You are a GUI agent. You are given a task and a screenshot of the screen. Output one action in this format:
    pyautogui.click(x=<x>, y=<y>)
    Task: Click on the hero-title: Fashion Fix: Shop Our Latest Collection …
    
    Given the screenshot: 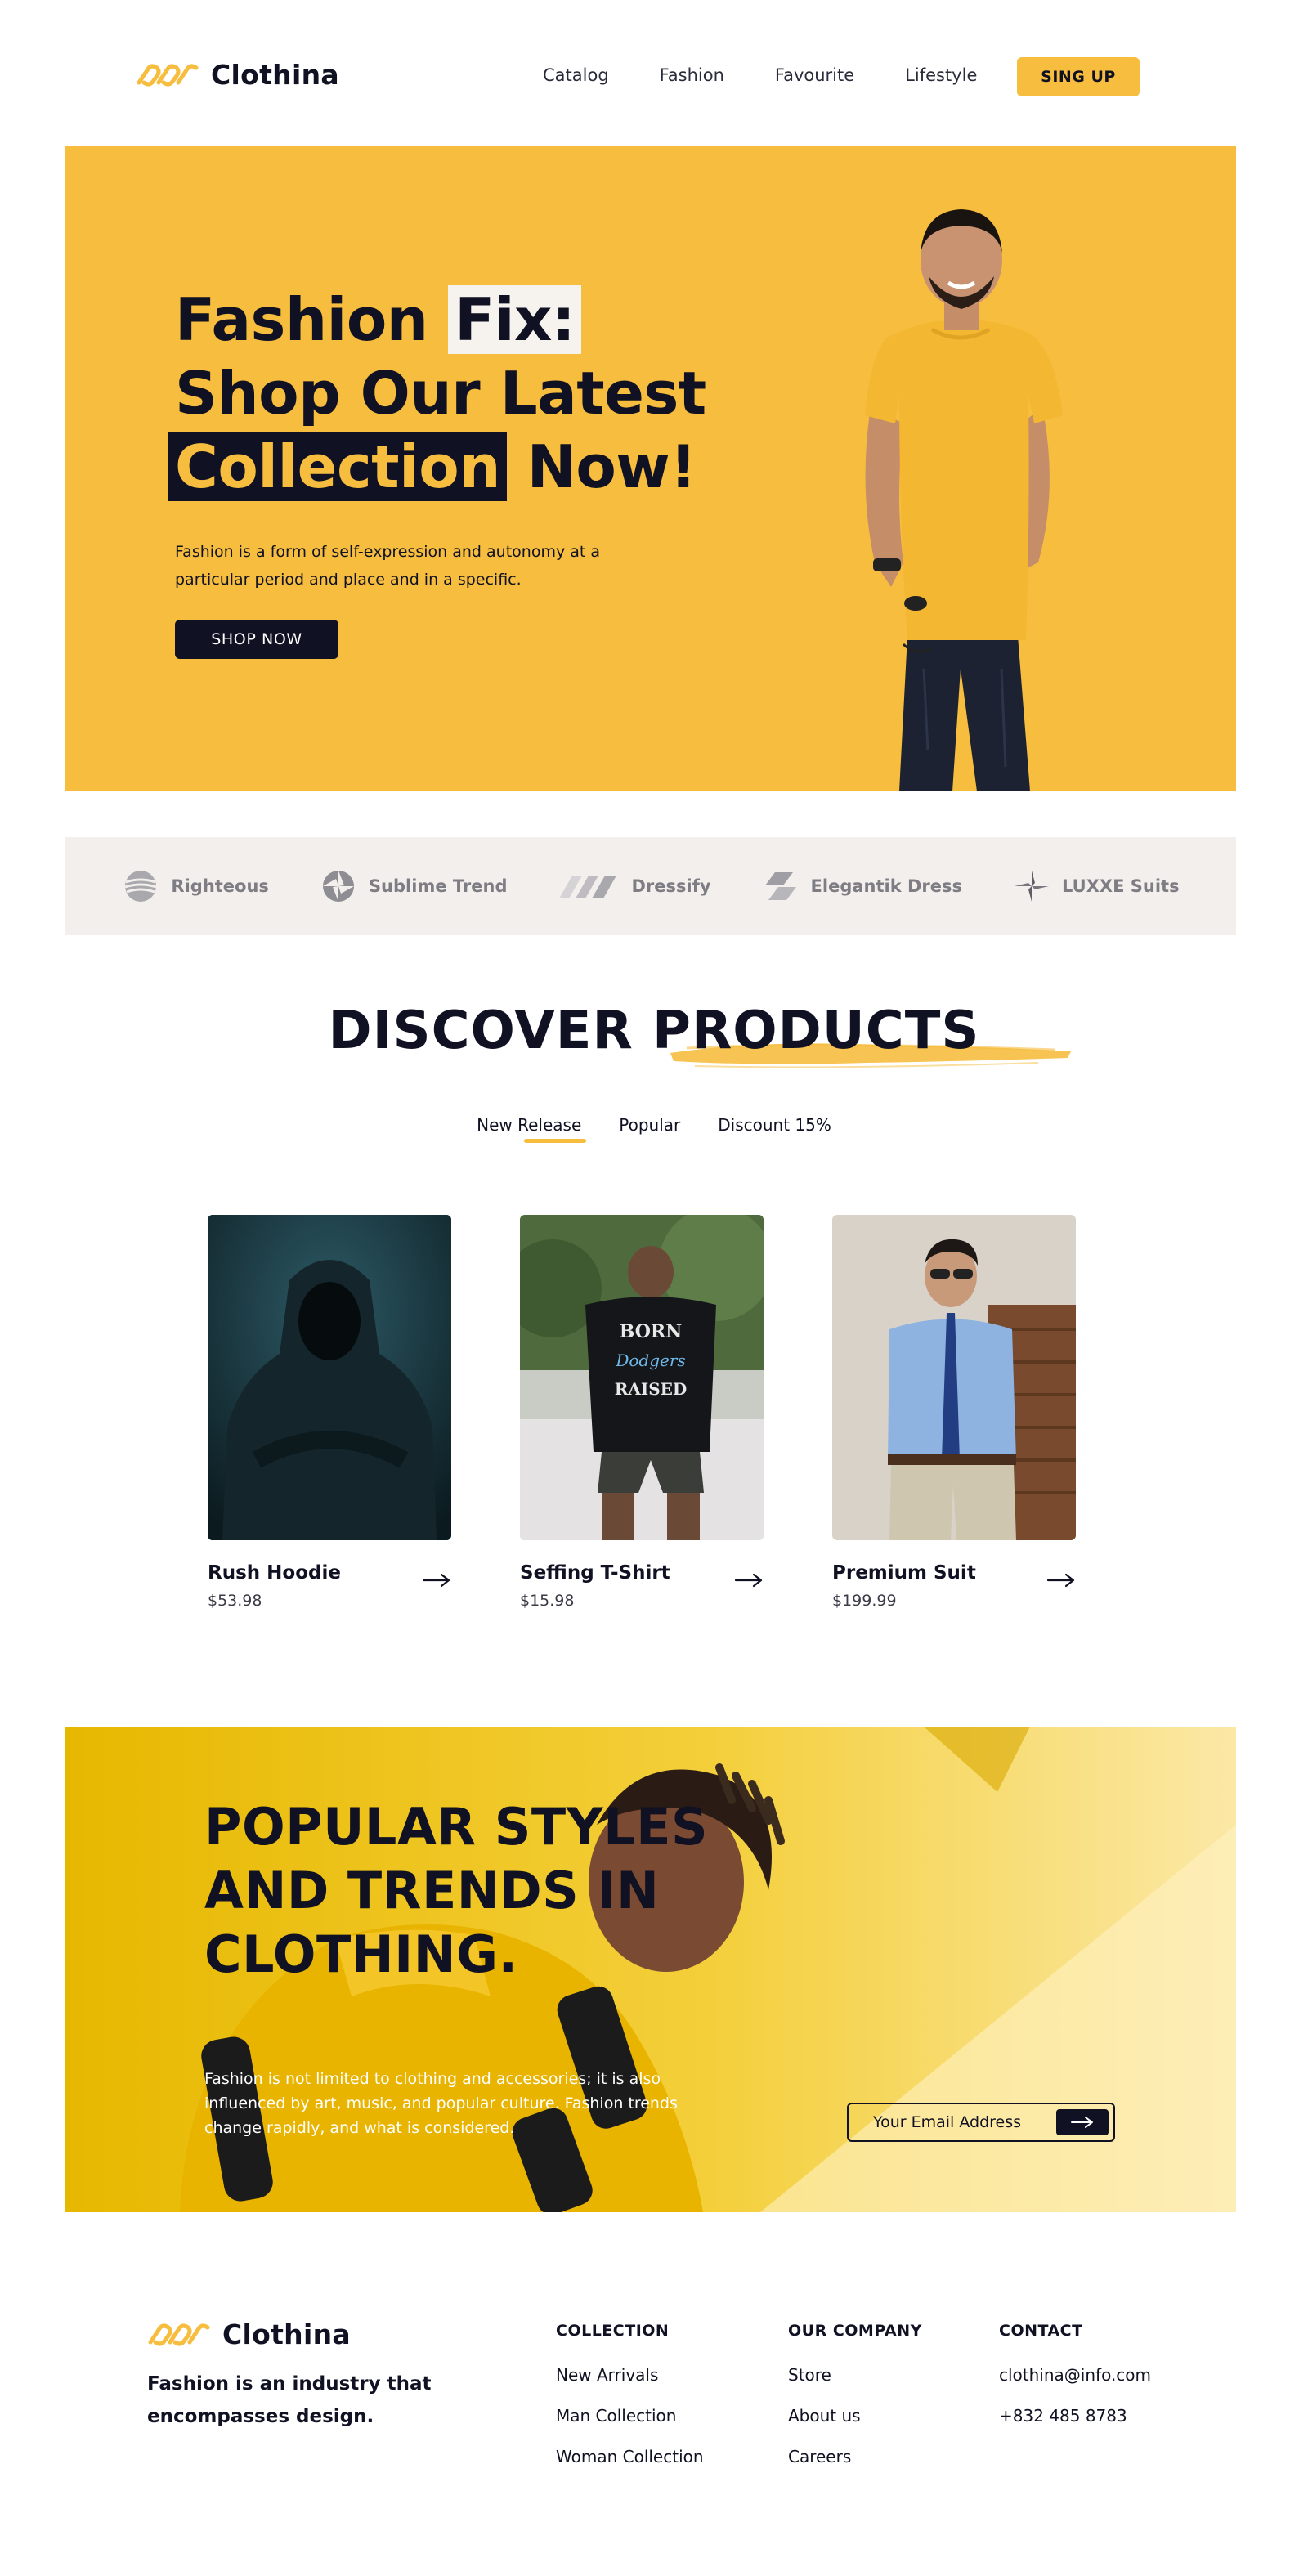 What is the action you would take?
    pyautogui.click(x=437, y=393)
    